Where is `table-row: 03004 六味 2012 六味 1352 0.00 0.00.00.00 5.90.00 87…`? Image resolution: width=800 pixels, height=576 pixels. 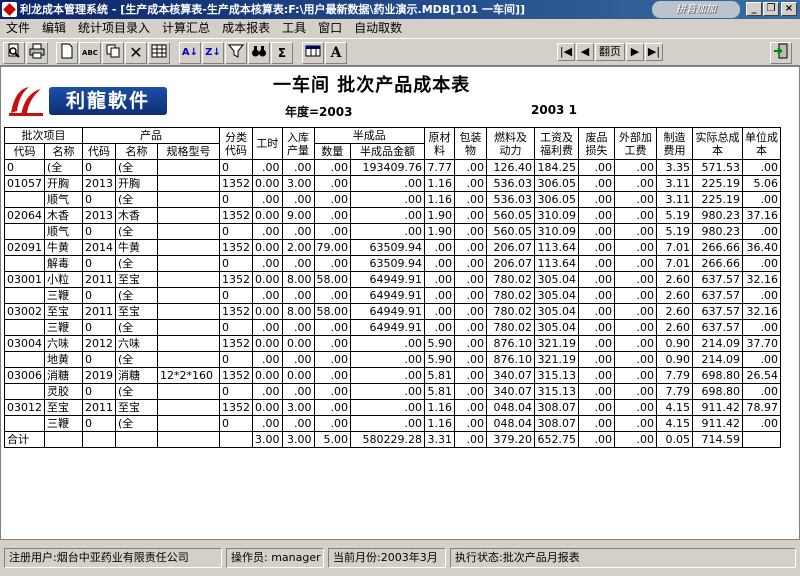 table-row: 03004 六味 2012 六味 1352 0.00 0.00.00.00 5.90.00 87… is located at coordinates (392, 343).